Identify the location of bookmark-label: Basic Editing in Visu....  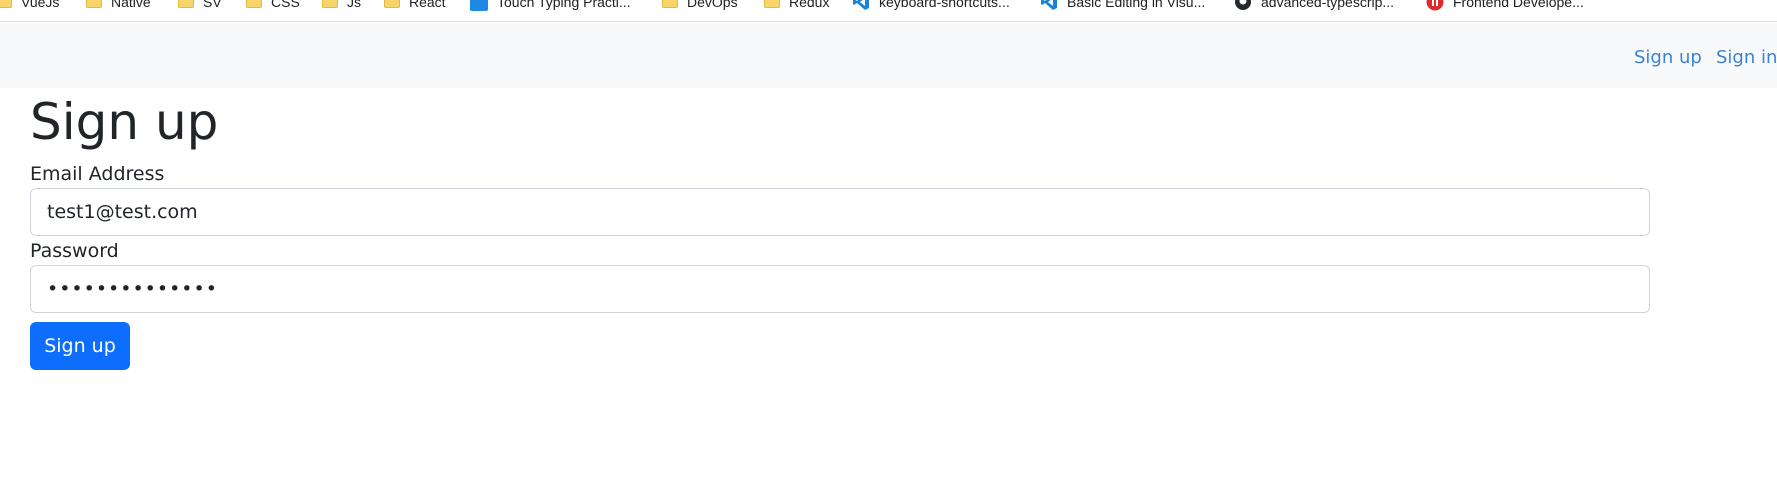
(1136, 5).